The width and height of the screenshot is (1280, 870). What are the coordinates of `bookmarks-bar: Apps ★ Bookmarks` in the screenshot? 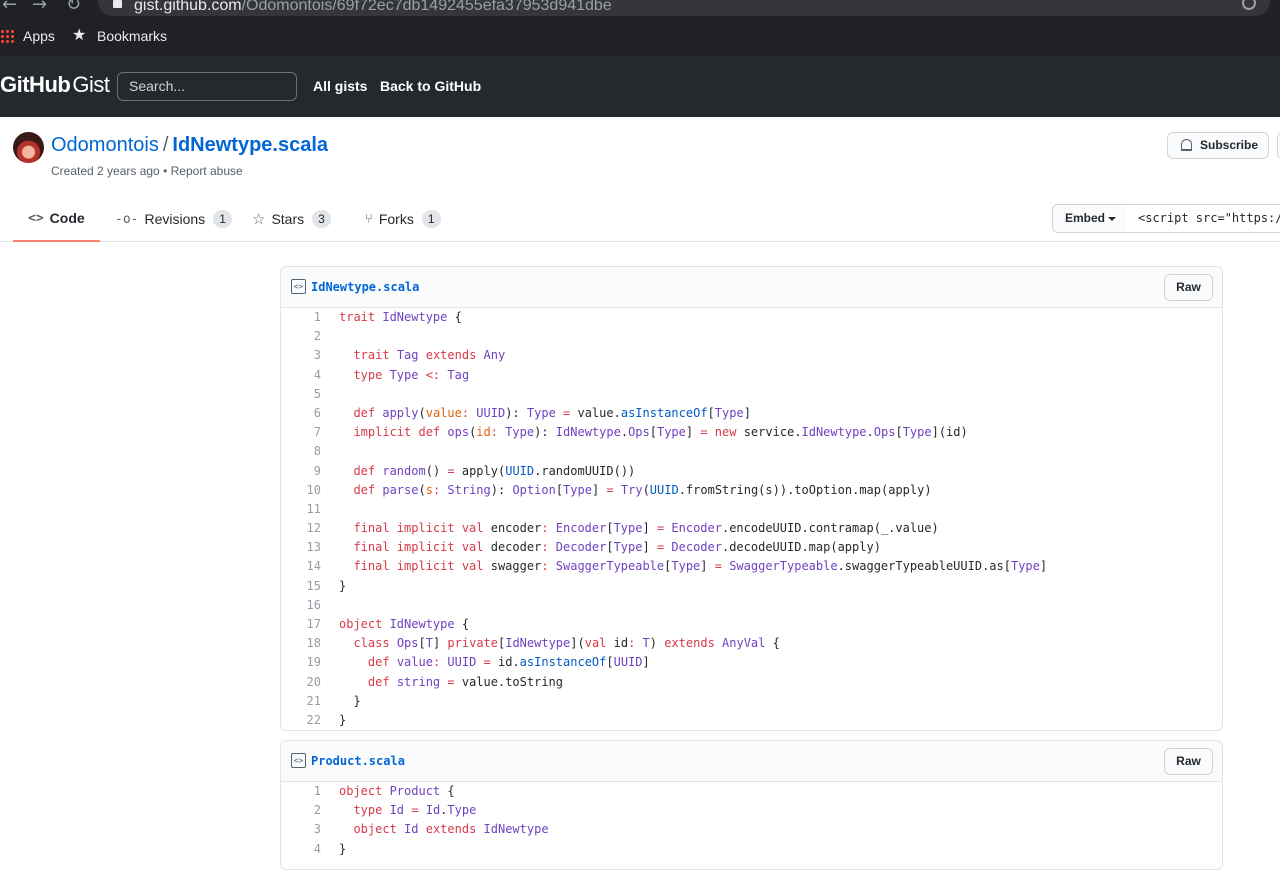 It's located at (640, 37).